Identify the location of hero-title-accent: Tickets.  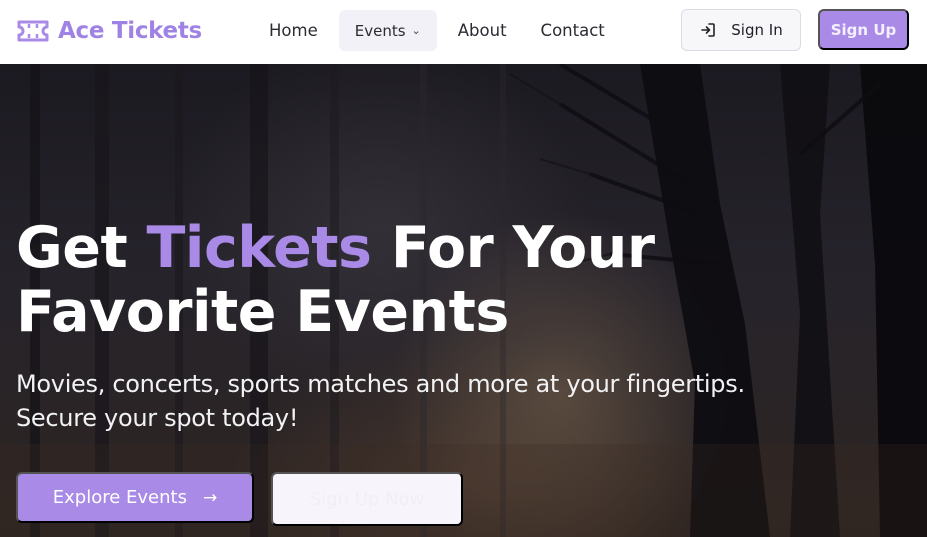
(259, 248).